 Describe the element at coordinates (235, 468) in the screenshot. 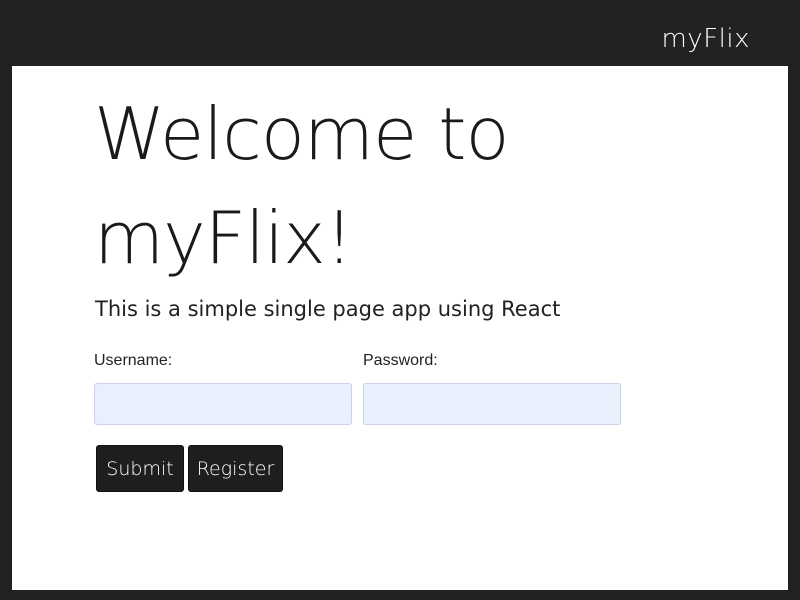

I see `register-button: Register` at that location.